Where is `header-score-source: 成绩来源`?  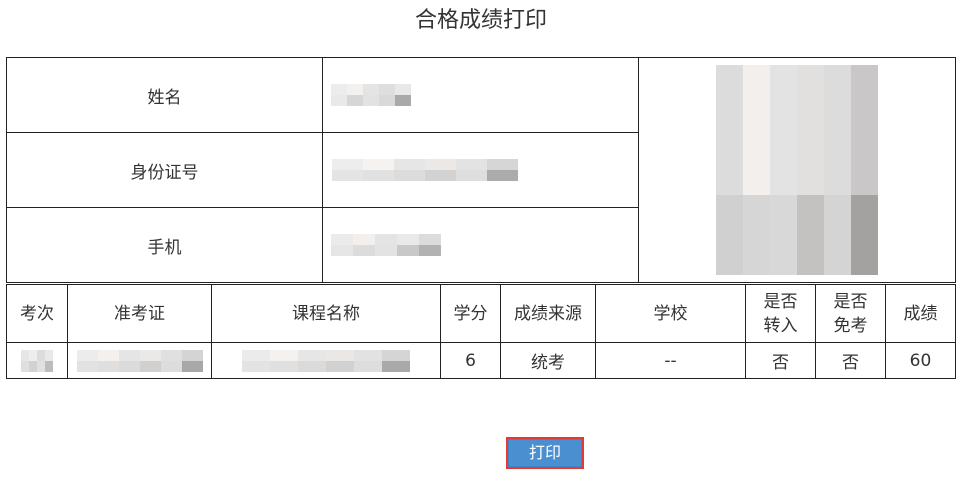
header-score-source: 成绩来源 is located at coordinates (548, 313).